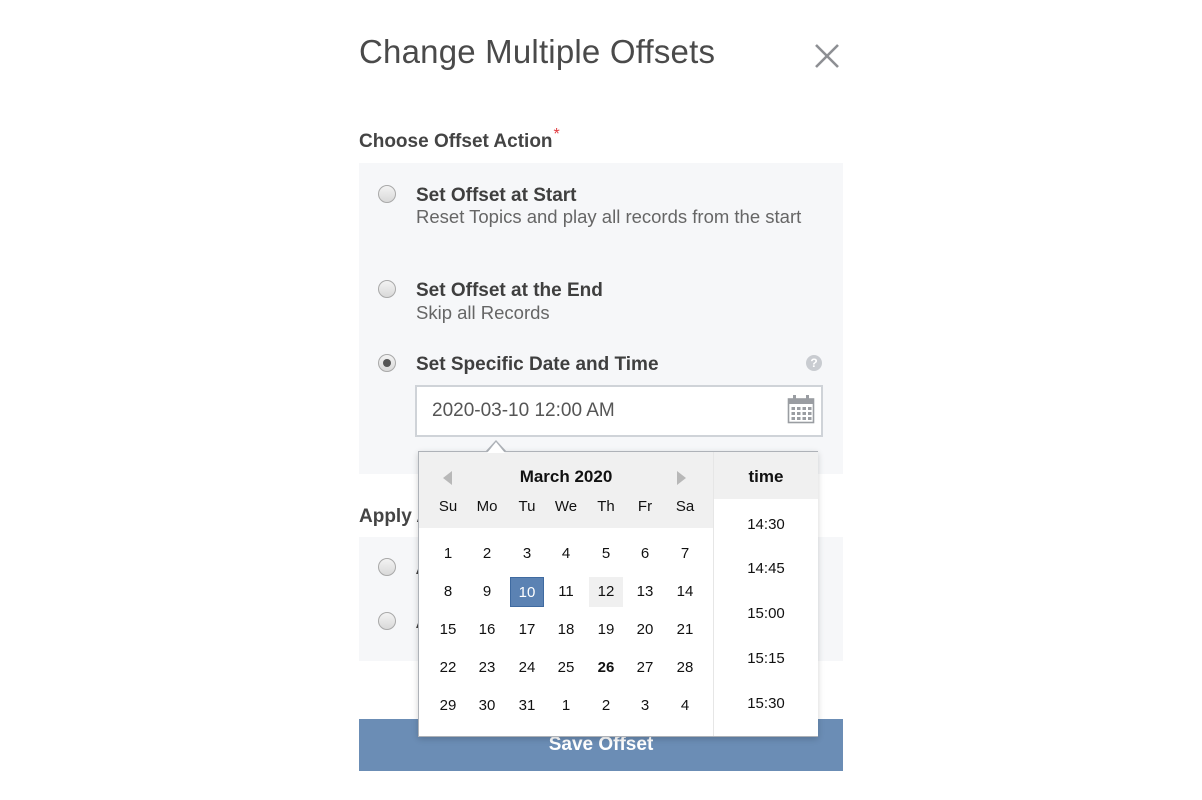 The image size is (1202, 800). What do you see at coordinates (766, 703) in the screenshot?
I see `time-option: 15:30` at bounding box center [766, 703].